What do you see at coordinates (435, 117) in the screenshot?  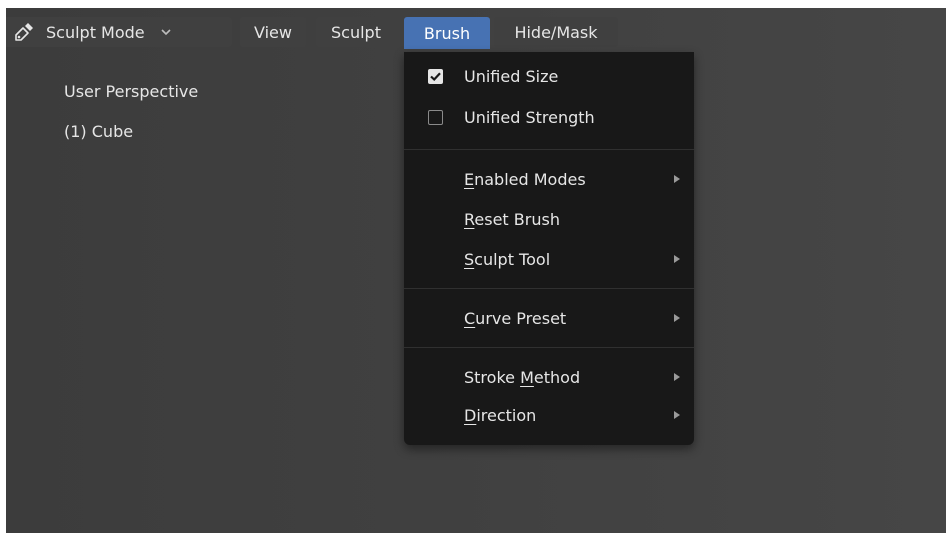 I see `checkbox-unchecked` at bounding box center [435, 117].